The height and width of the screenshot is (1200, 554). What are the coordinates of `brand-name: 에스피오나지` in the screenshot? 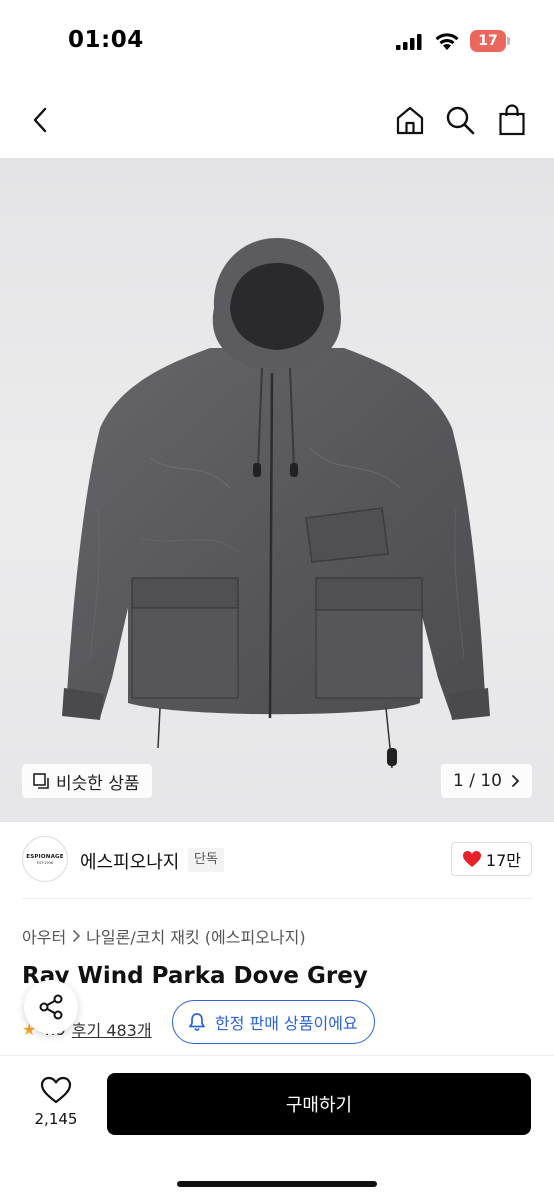 It's located at (129, 861).